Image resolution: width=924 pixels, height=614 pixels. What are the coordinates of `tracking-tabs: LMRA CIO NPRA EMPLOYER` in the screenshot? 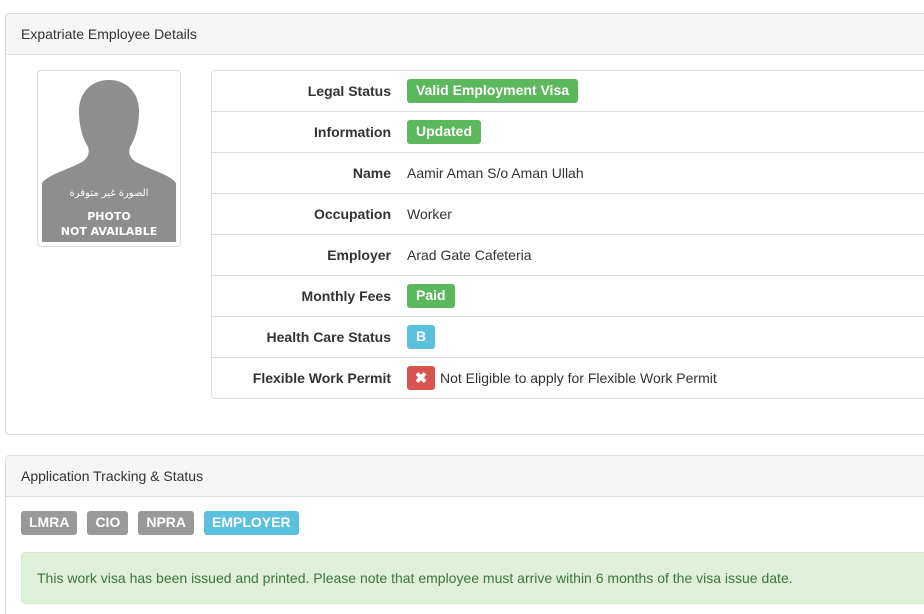 It's located at (165, 523).